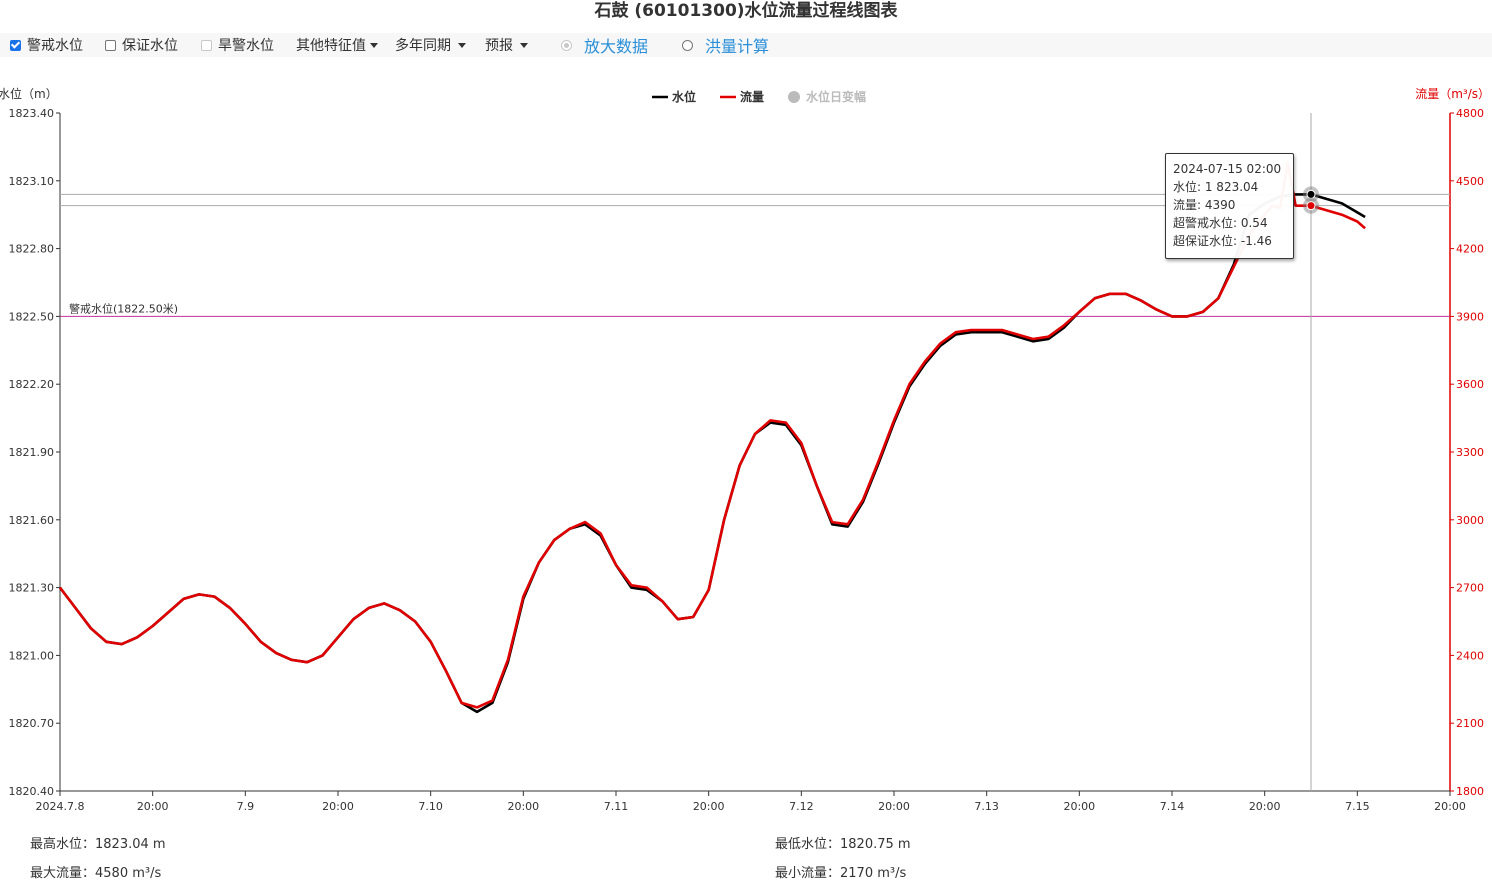 The width and height of the screenshot is (1492, 888). What do you see at coordinates (1470, 384) in the screenshot?
I see `right-y-tick-label: 3600` at bounding box center [1470, 384].